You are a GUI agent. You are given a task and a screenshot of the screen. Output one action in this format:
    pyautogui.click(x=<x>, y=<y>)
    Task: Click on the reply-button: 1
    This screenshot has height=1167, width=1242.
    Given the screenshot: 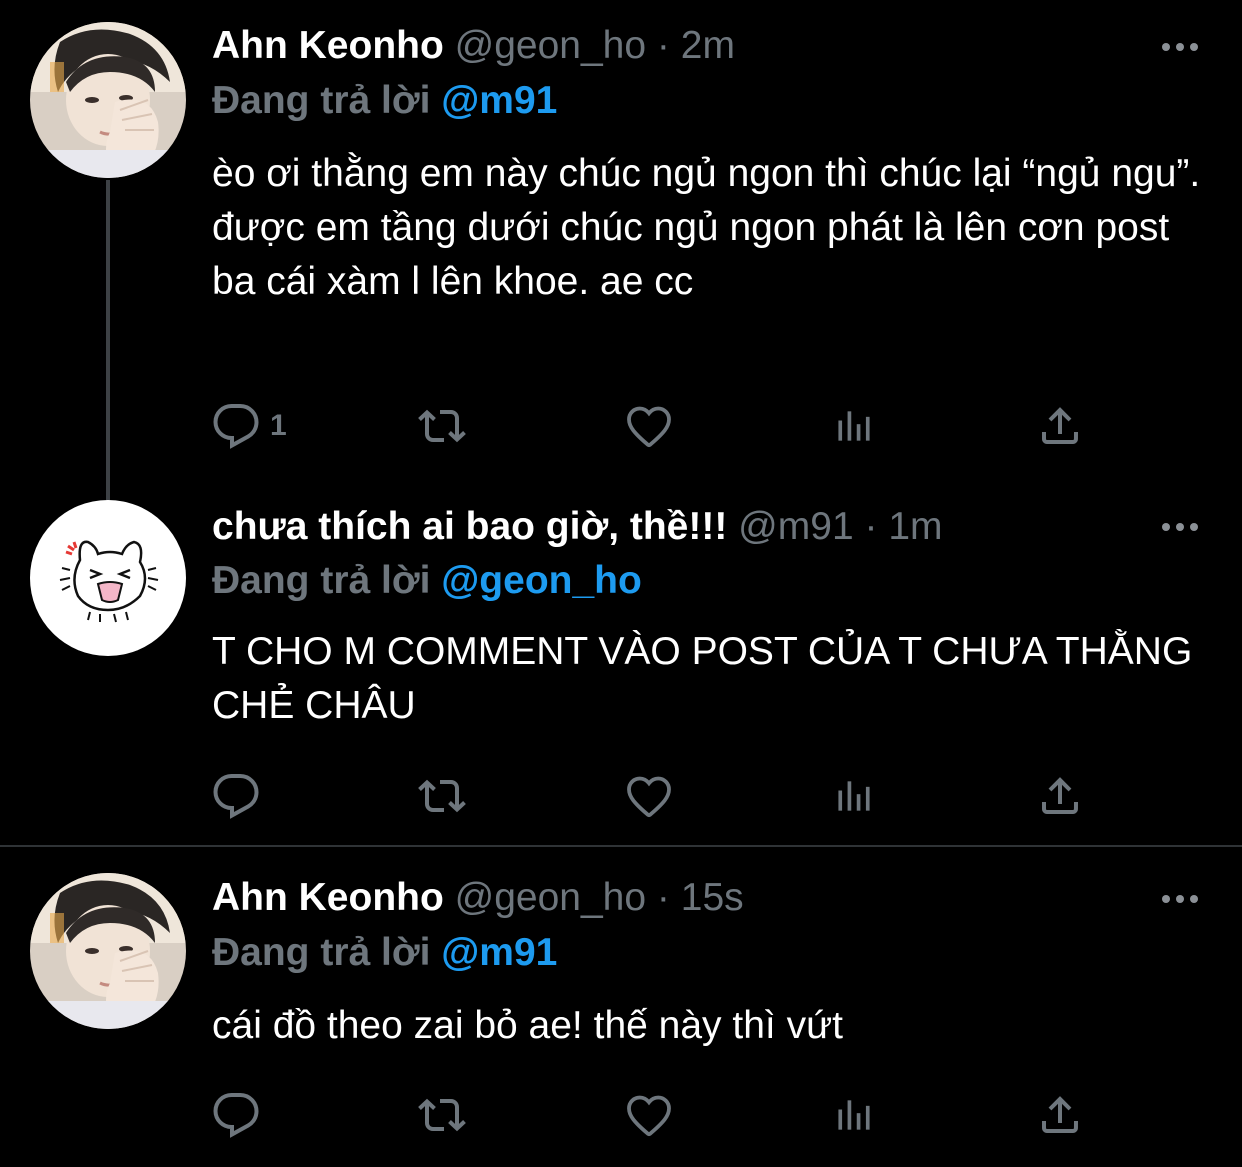 What is the action you would take?
    pyautogui.click(x=249, y=426)
    